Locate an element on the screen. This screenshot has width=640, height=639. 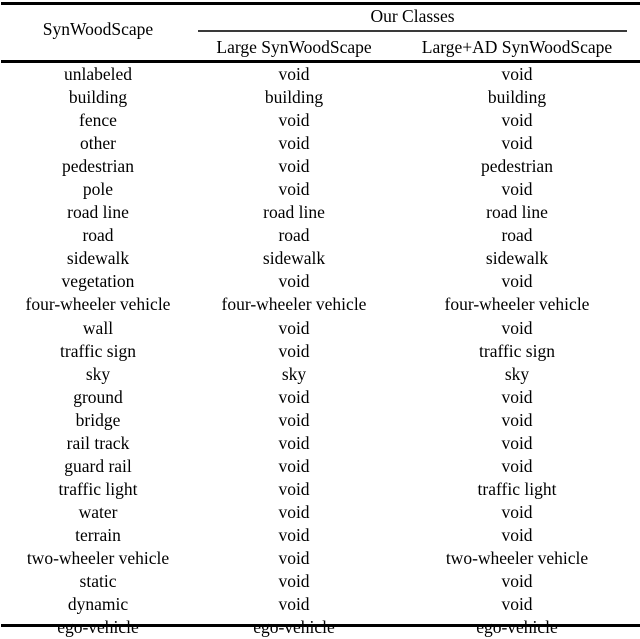
table-row: water void void is located at coordinates (320, 512).